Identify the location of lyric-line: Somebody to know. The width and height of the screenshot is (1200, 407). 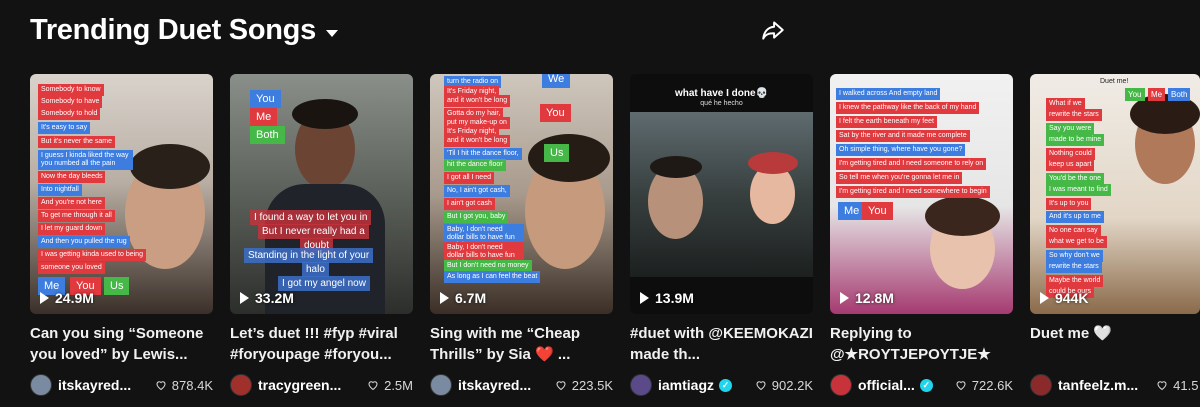
(71, 90).